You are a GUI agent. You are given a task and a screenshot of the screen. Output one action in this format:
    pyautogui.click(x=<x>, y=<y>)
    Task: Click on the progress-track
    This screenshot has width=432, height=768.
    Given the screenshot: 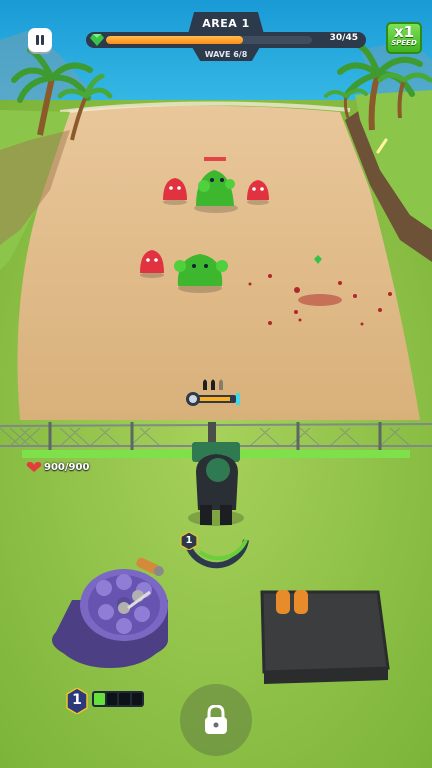 What is the action you would take?
    pyautogui.click(x=209, y=40)
    